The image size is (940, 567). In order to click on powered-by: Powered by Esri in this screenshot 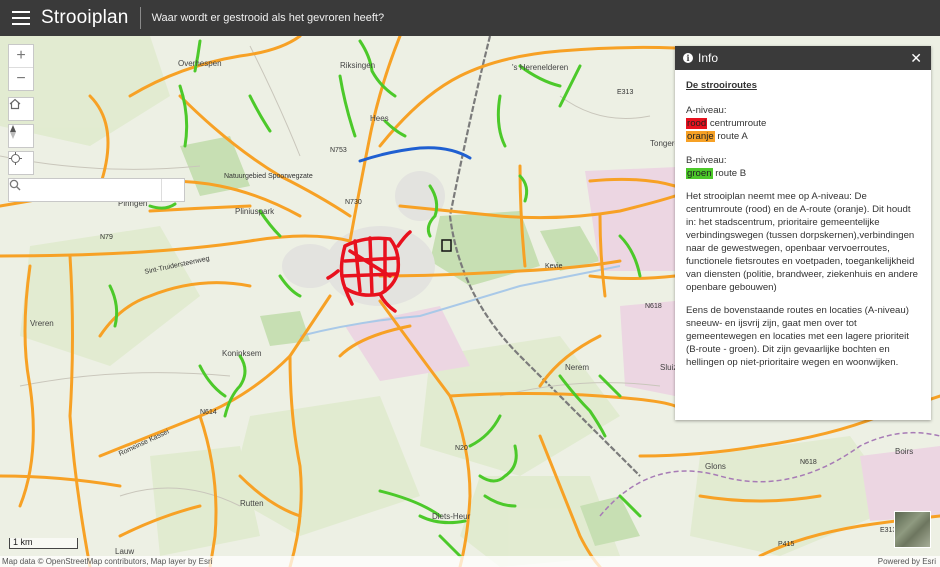, I will do `click(907, 561)`.